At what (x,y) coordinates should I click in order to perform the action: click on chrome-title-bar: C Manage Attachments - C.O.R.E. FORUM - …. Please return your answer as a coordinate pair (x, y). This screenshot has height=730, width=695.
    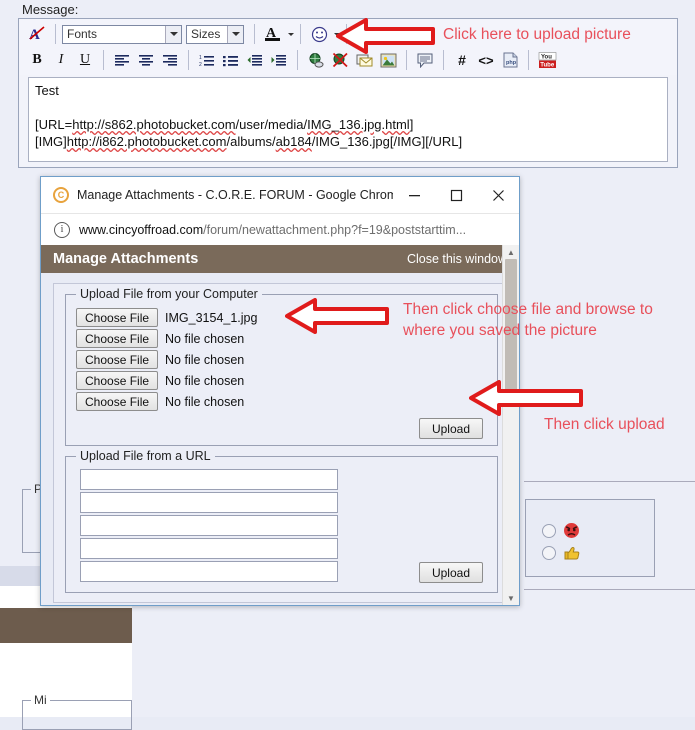
    Looking at the image, I should click on (280, 195).